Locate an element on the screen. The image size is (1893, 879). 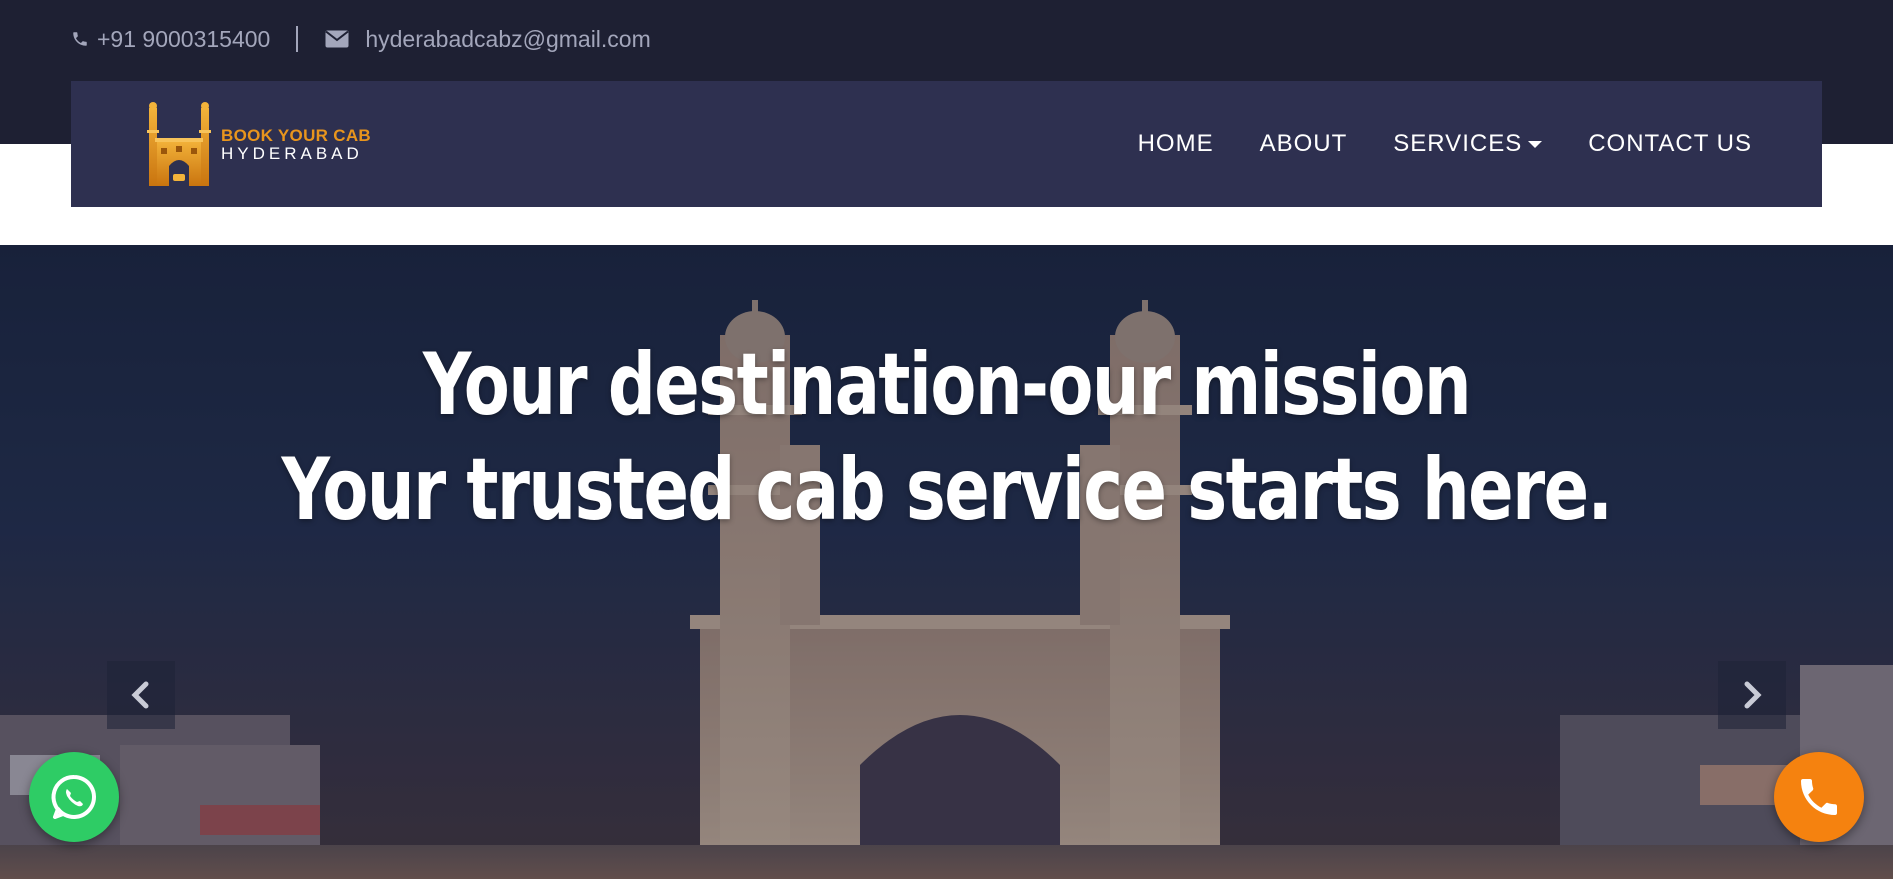
phone-call-icon is located at coordinates (1819, 797).